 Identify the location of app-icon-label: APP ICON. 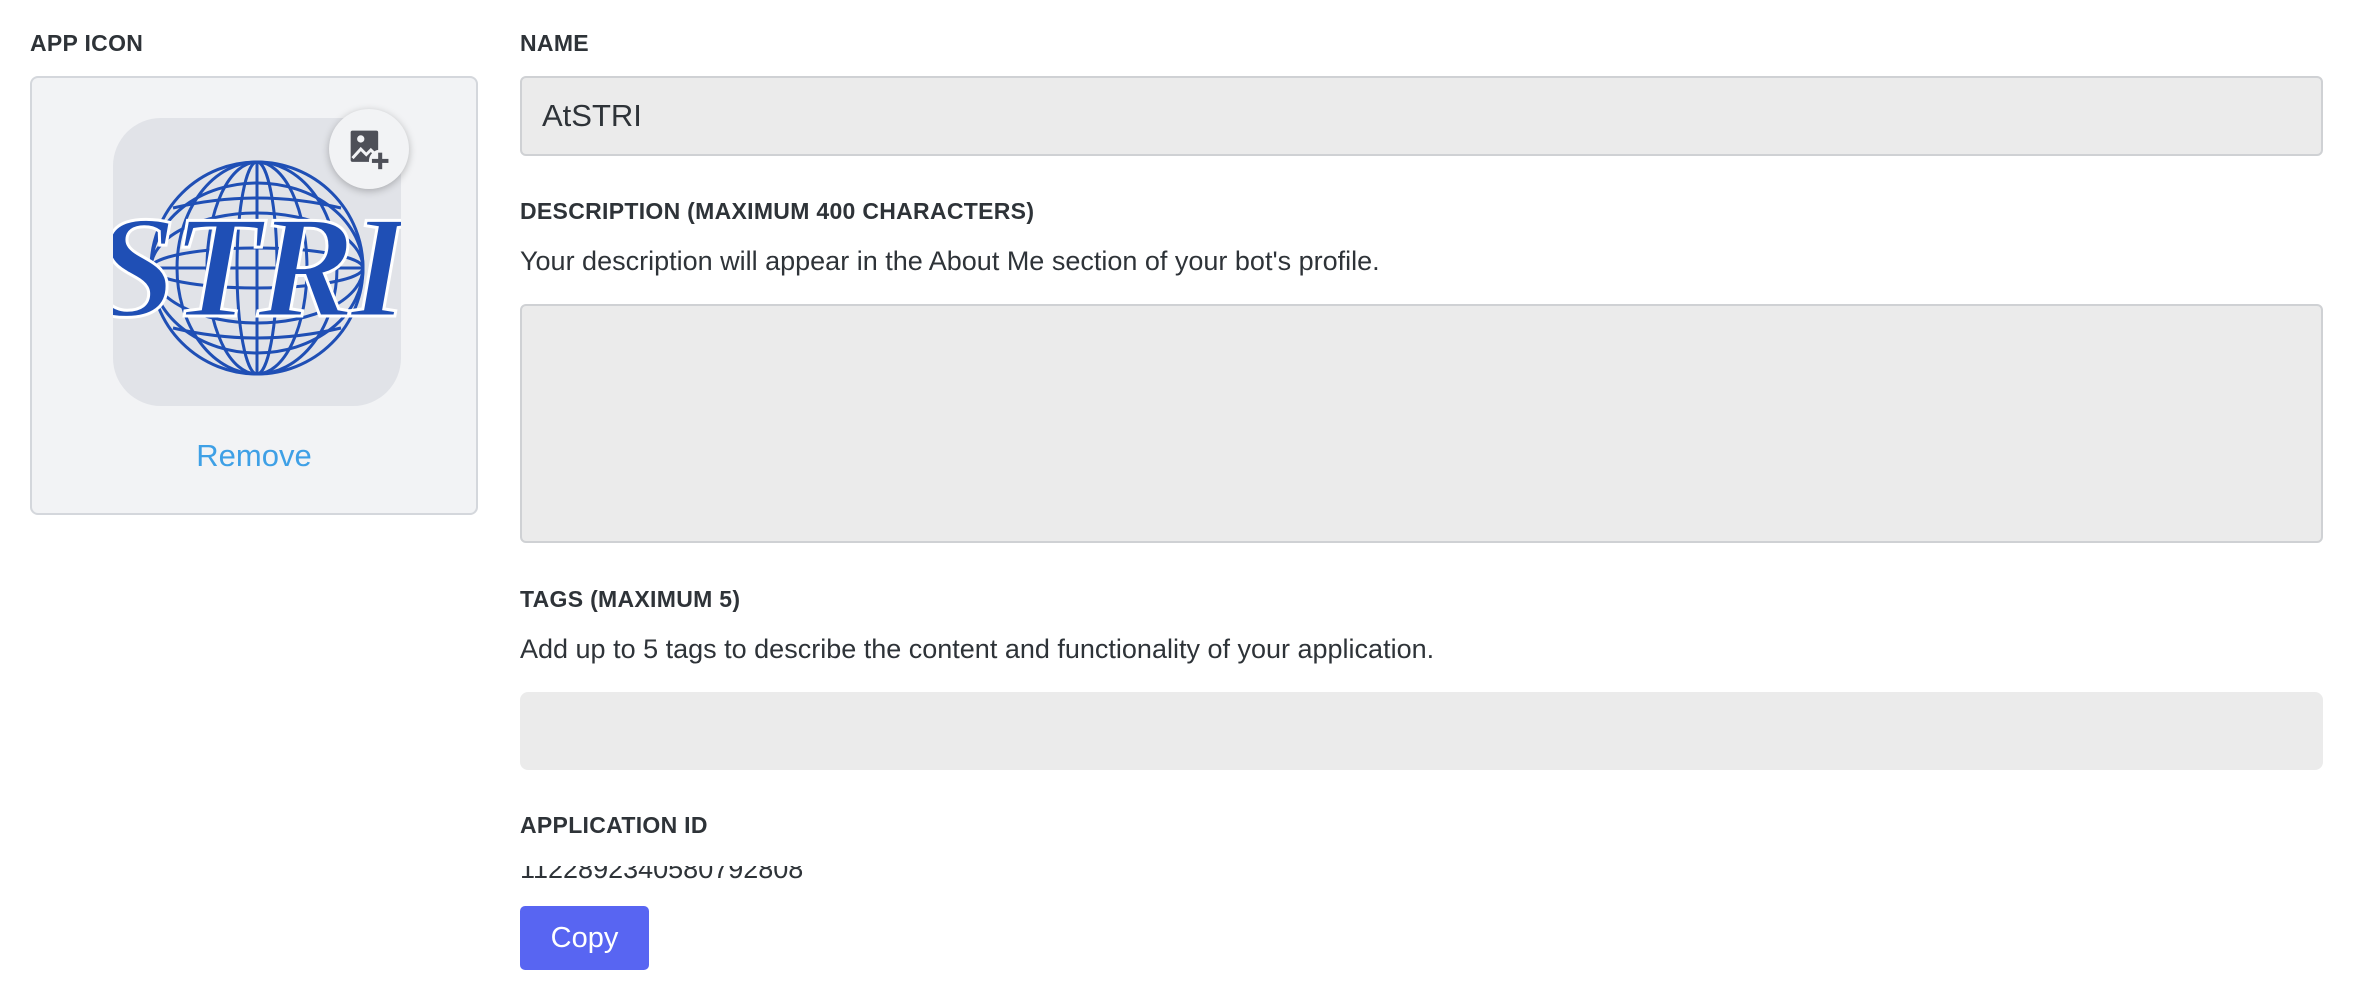
(87, 43).